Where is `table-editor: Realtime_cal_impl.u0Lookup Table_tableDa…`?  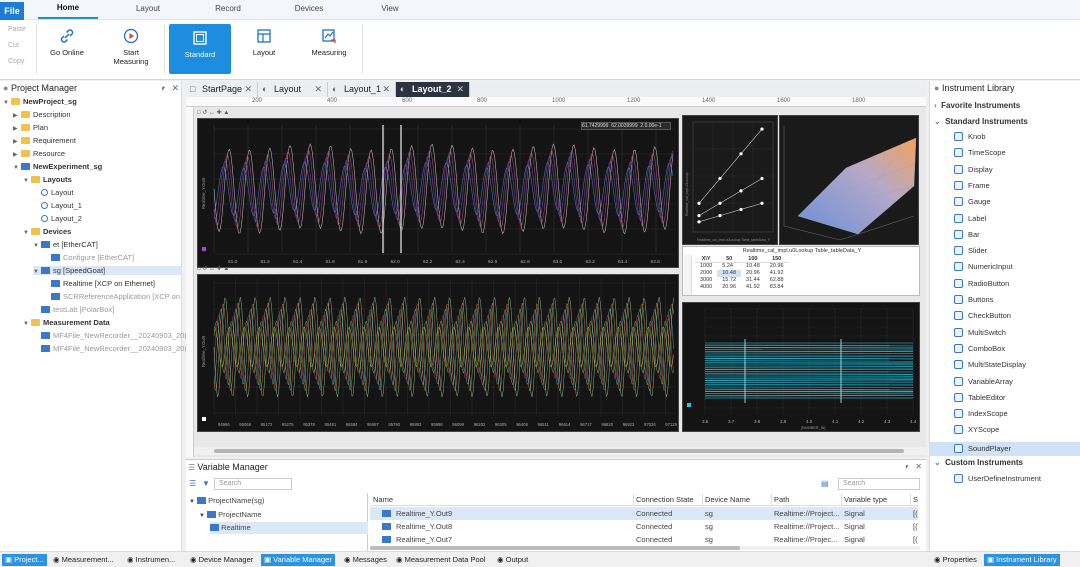 table-editor: Realtime_cal_impl.u0Lookup Table_tableDa… is located at coordinates (801, 271).